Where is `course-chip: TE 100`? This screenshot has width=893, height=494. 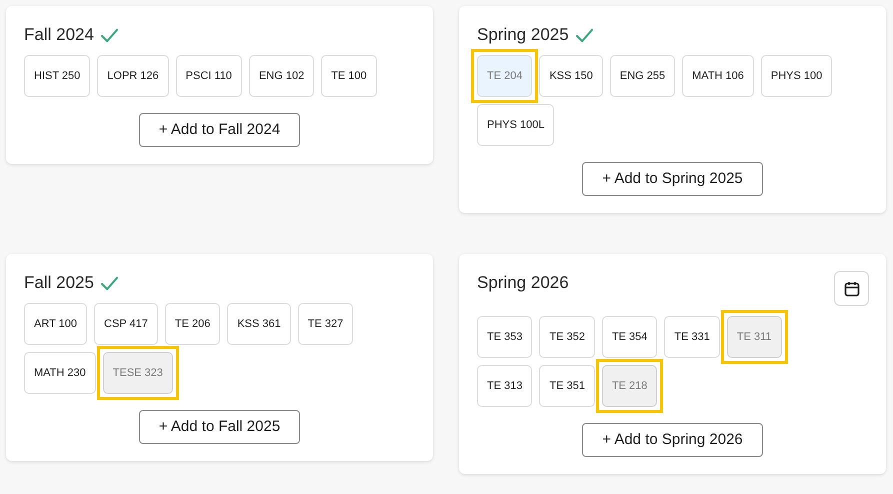
course-chip: TE 100 is located at coordinates (349, 76).